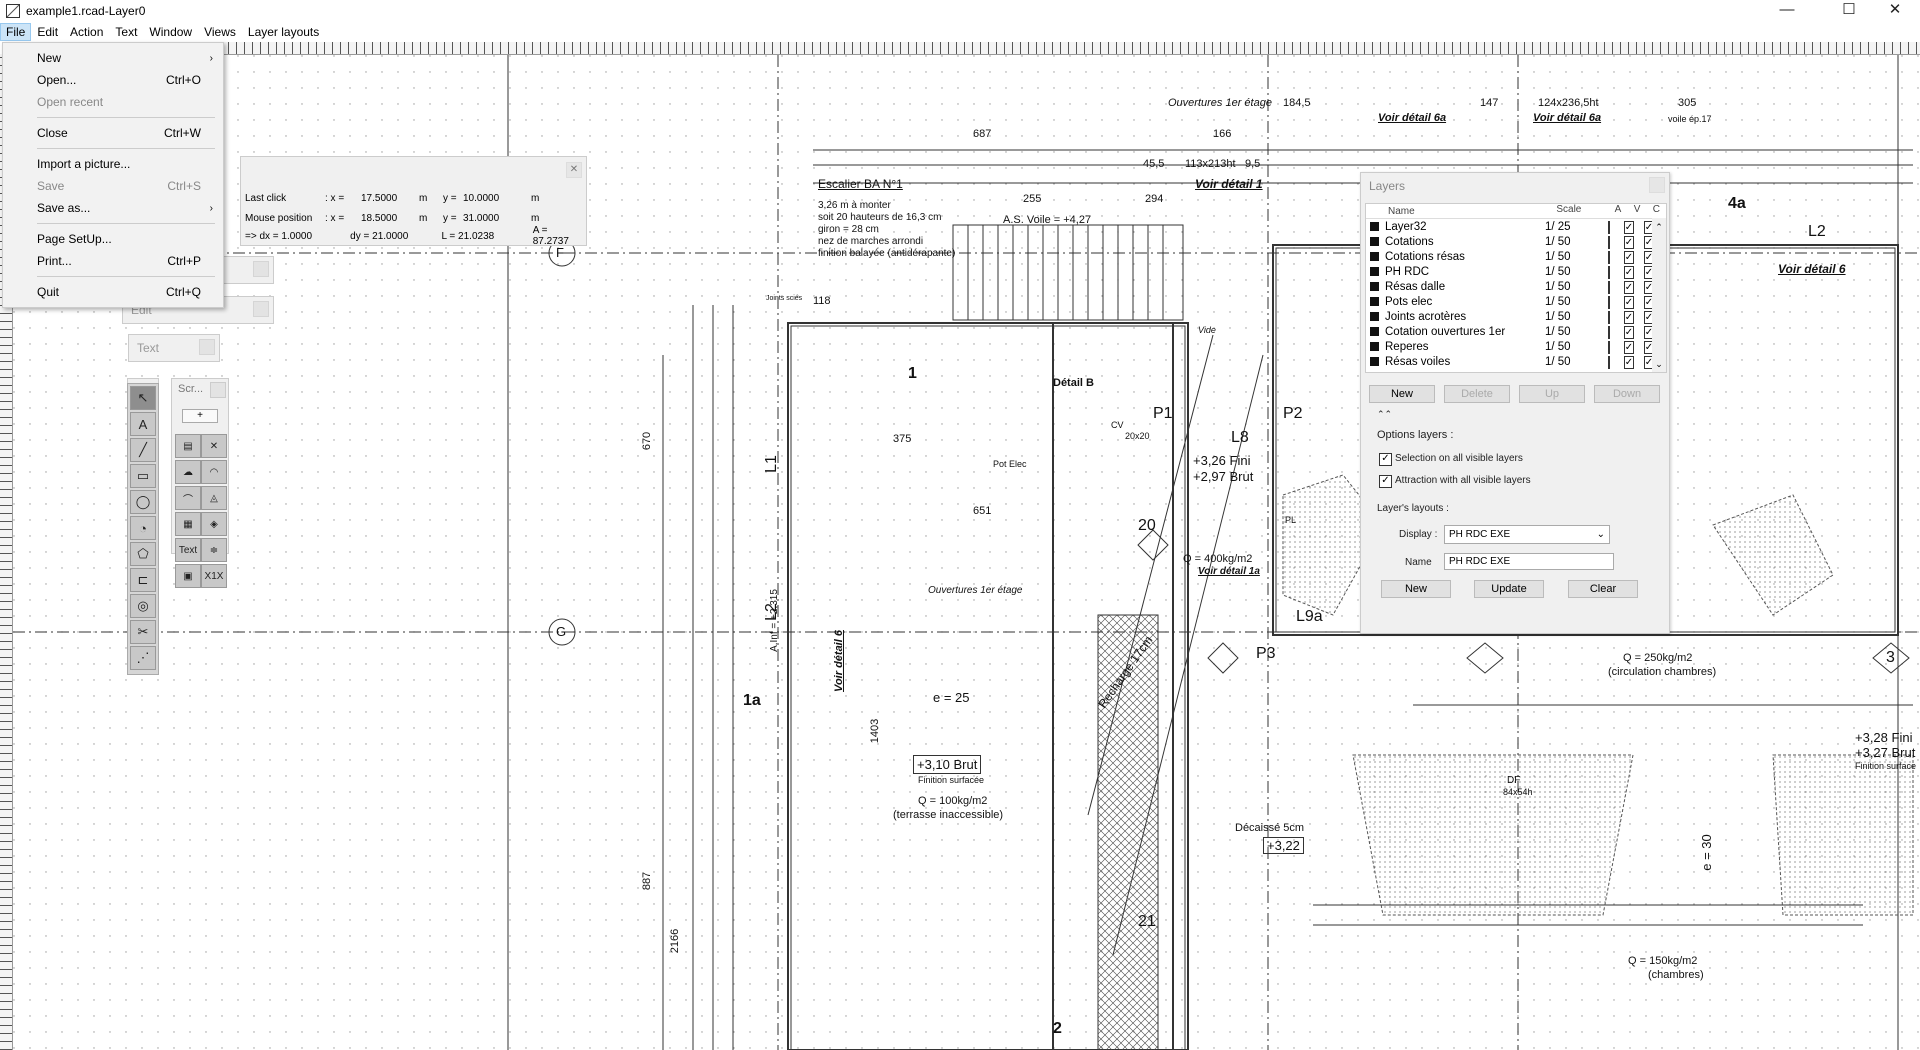 The height and width of the screenshot is (1050, 1920). What do you see at coordinates (220, 32) in the screenshot?
I see `menu-views: Views` at bounding box center [220, 32].